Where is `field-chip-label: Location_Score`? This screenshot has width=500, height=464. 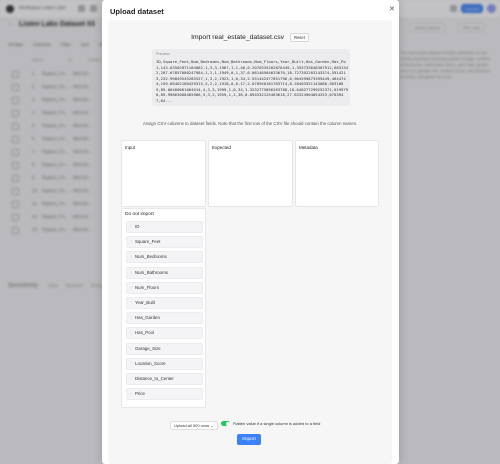 field-chip-label: Location_Score is located at coordinates (150, 363).